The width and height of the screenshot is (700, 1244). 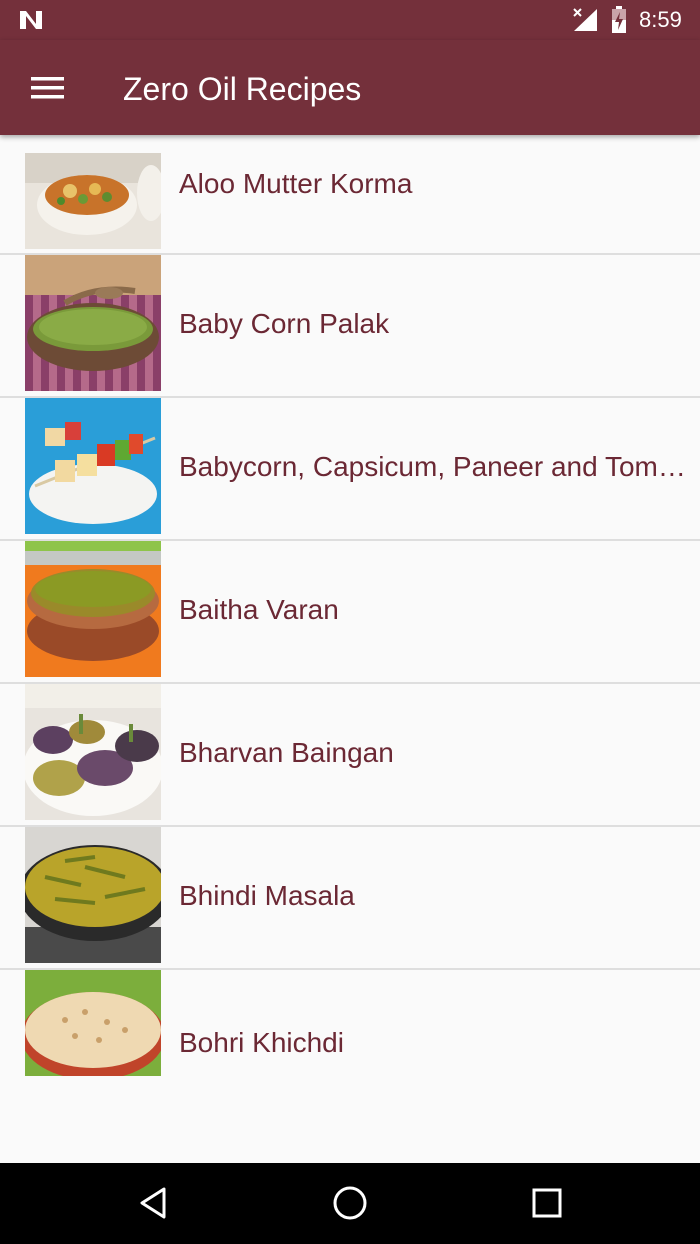 What do you see at coordinates (286, 752) in the screenshot?
I see `recipe-name: Bharvan Baingan` at bounding box center [286, 752].